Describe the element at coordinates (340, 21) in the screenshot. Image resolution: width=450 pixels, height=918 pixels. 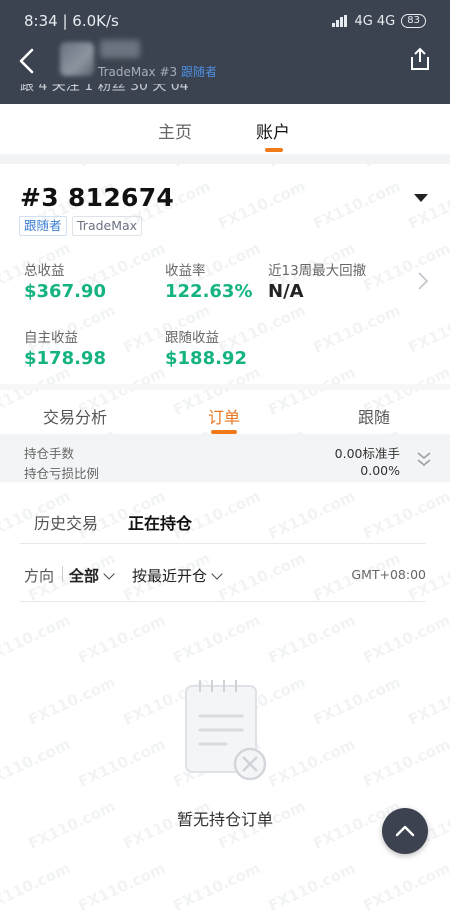
I see `signal-icon` at that location.